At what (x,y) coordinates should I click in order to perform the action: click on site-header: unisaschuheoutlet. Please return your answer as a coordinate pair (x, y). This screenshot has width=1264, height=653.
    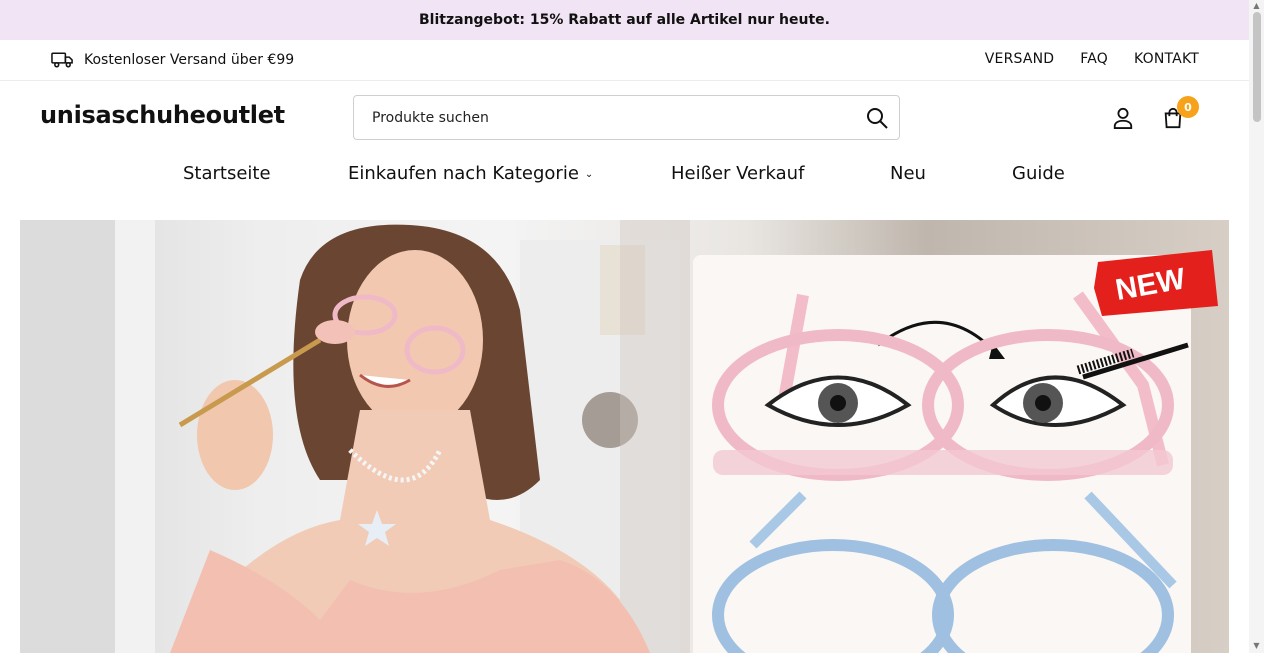
    Looking at the image, I should click on (624, 117).